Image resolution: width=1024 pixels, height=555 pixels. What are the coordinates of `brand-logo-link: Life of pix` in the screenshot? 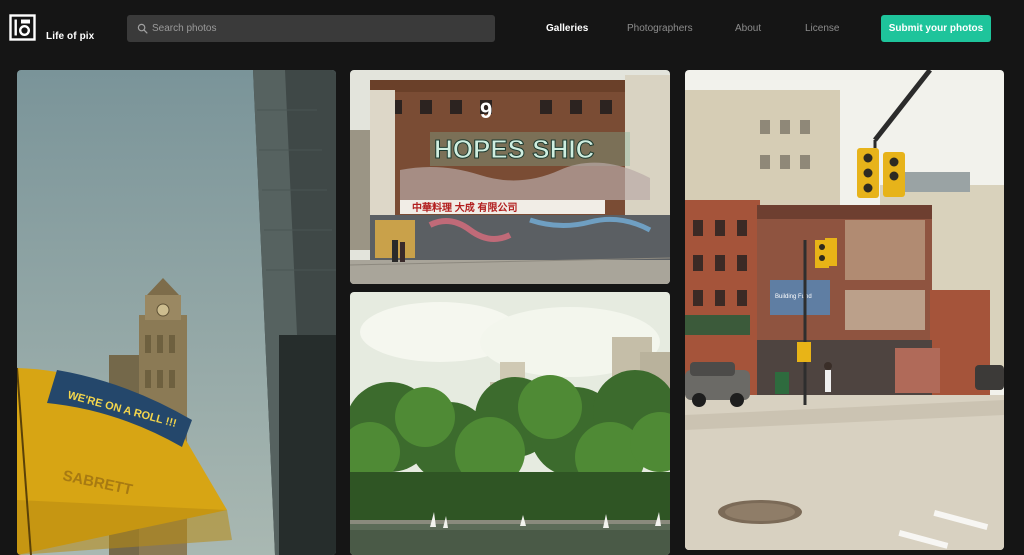 It's located at (51, 28).